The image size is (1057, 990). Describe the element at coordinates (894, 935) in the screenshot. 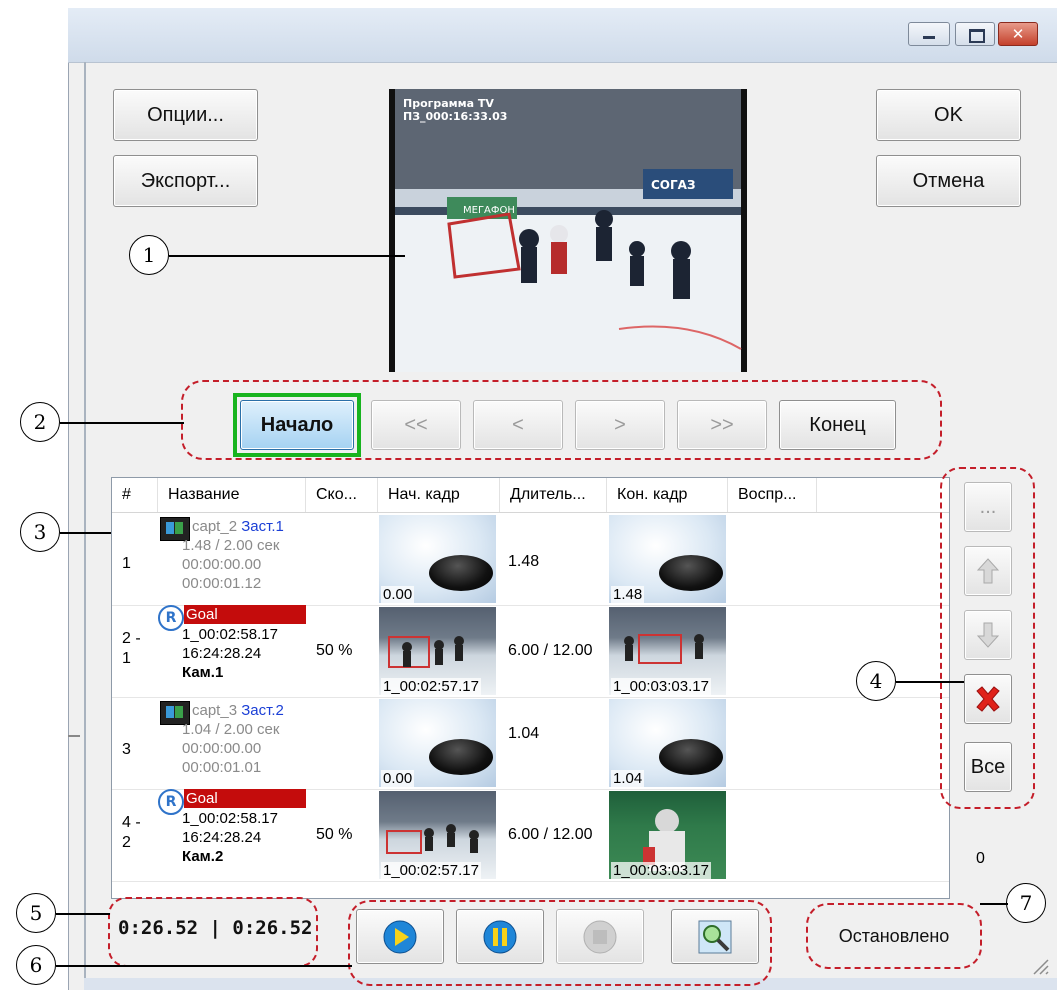

I see `status-text: Остановлено` at that location.